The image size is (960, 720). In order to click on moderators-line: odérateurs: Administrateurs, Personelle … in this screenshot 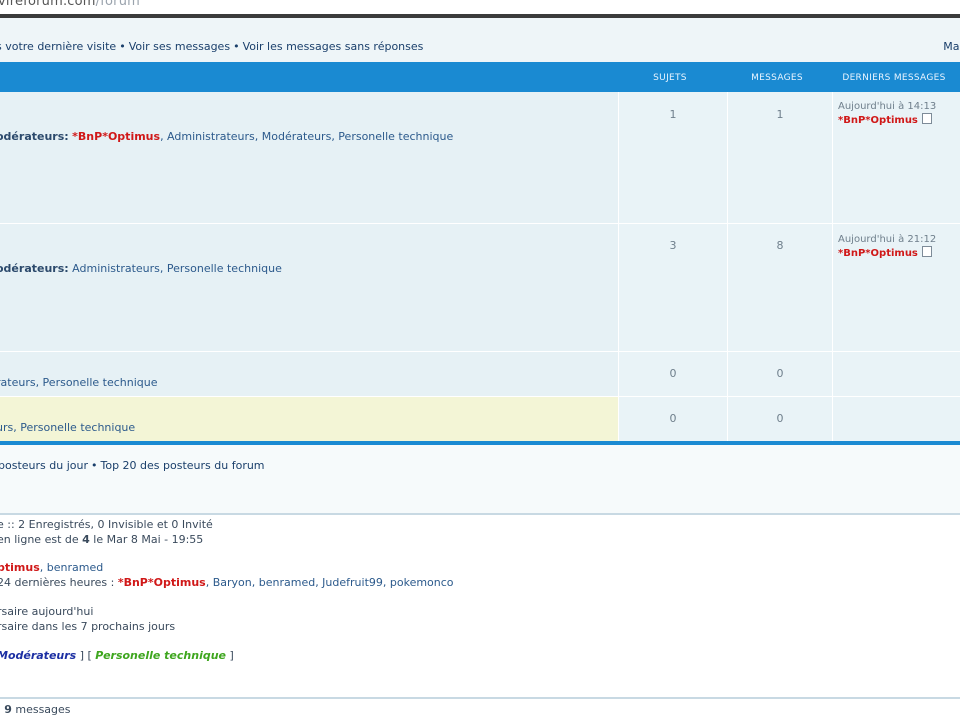, I will do `click(141, 268)`.